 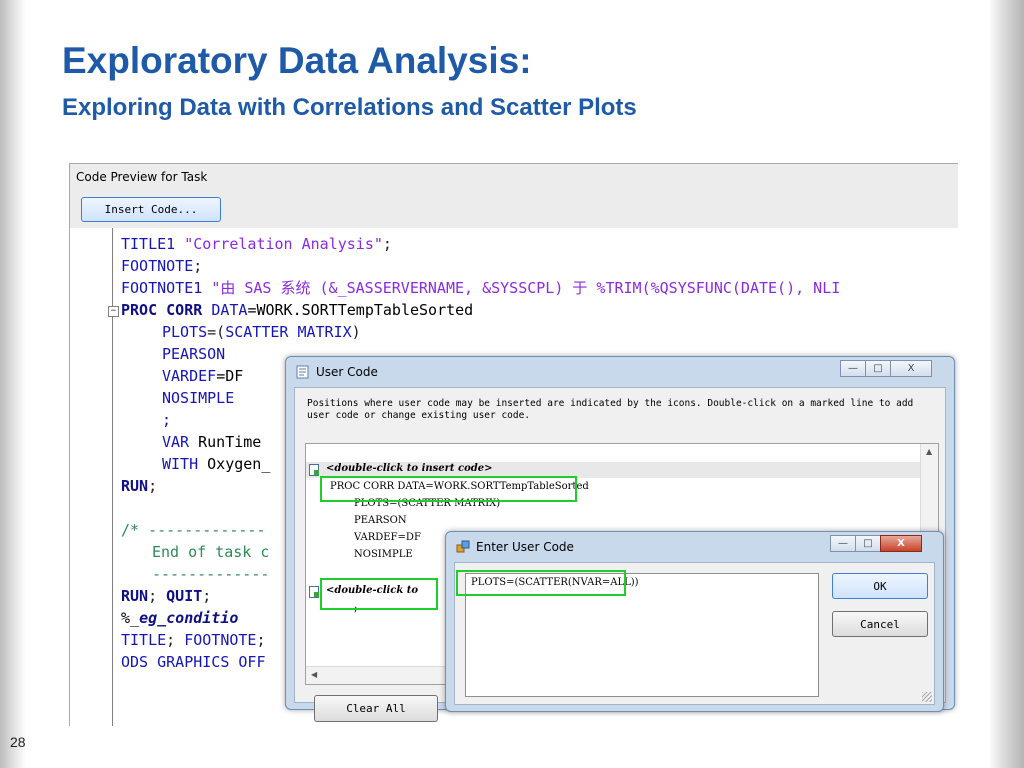 What do you see at coordinates (112, 477) in the screenshot?
I see `code-gutter` at bounding box center [112, 477].